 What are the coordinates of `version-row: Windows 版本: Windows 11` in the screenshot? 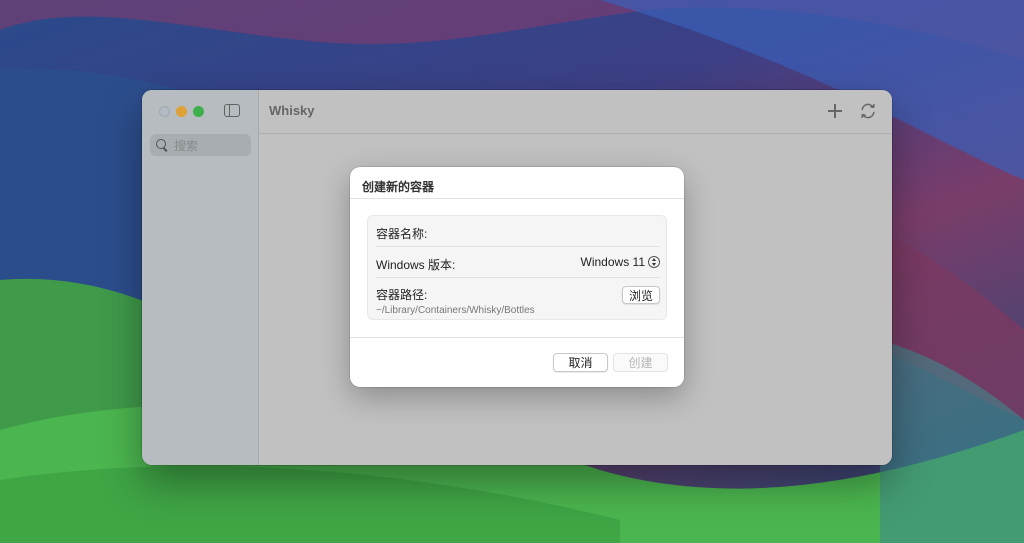 It's located at (518, 264).